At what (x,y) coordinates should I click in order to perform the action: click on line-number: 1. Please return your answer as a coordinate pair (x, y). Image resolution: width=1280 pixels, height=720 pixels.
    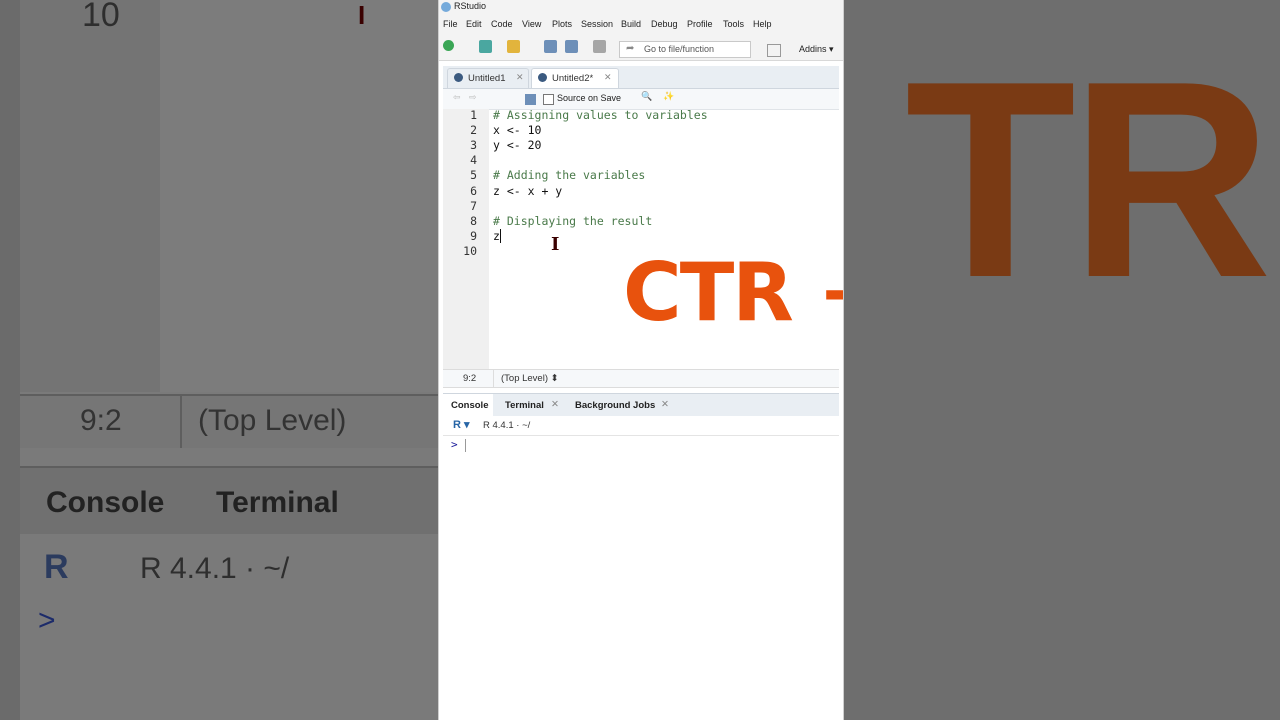
    Looking at the image, I should click on (473, 115).